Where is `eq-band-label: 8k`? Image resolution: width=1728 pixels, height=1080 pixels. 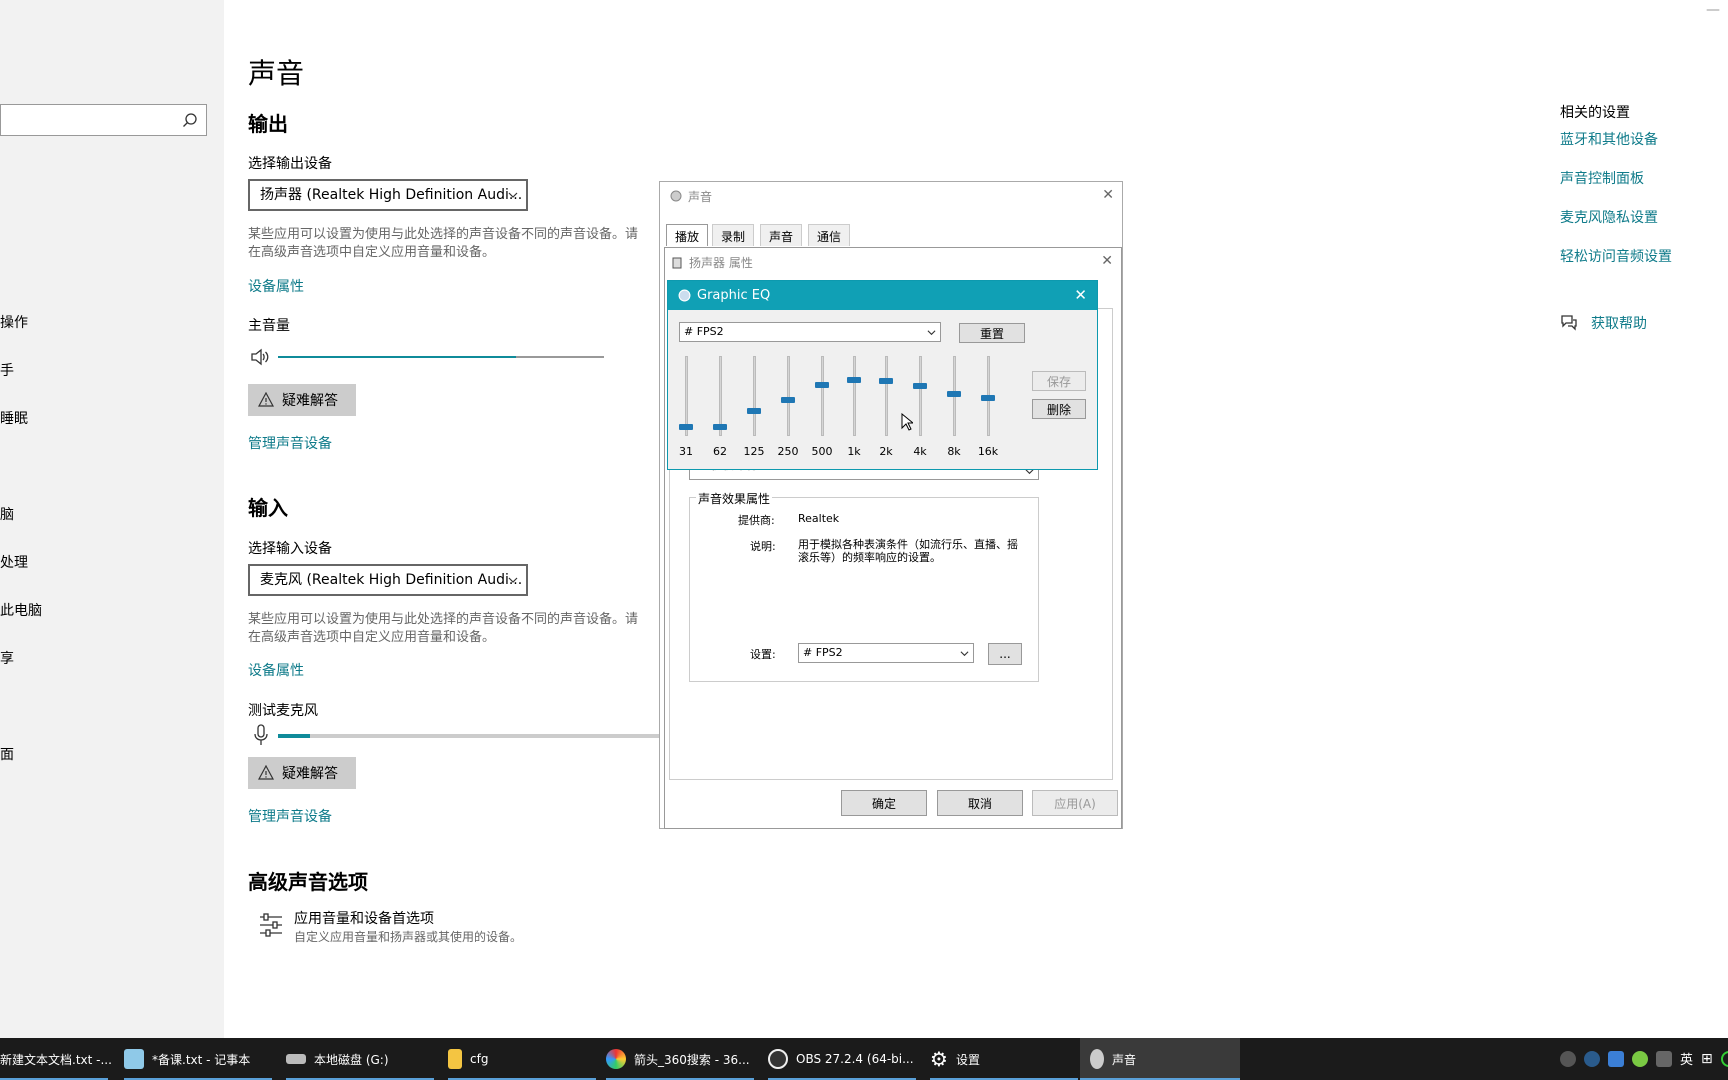 eq-band-label: 8k is located at coordinates (954, 451).